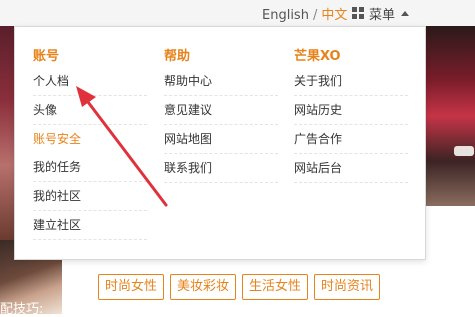 The width and height of the screenshot is (475, 317). I want to click on photo-caption: 配技巧:, so click(31, 307).